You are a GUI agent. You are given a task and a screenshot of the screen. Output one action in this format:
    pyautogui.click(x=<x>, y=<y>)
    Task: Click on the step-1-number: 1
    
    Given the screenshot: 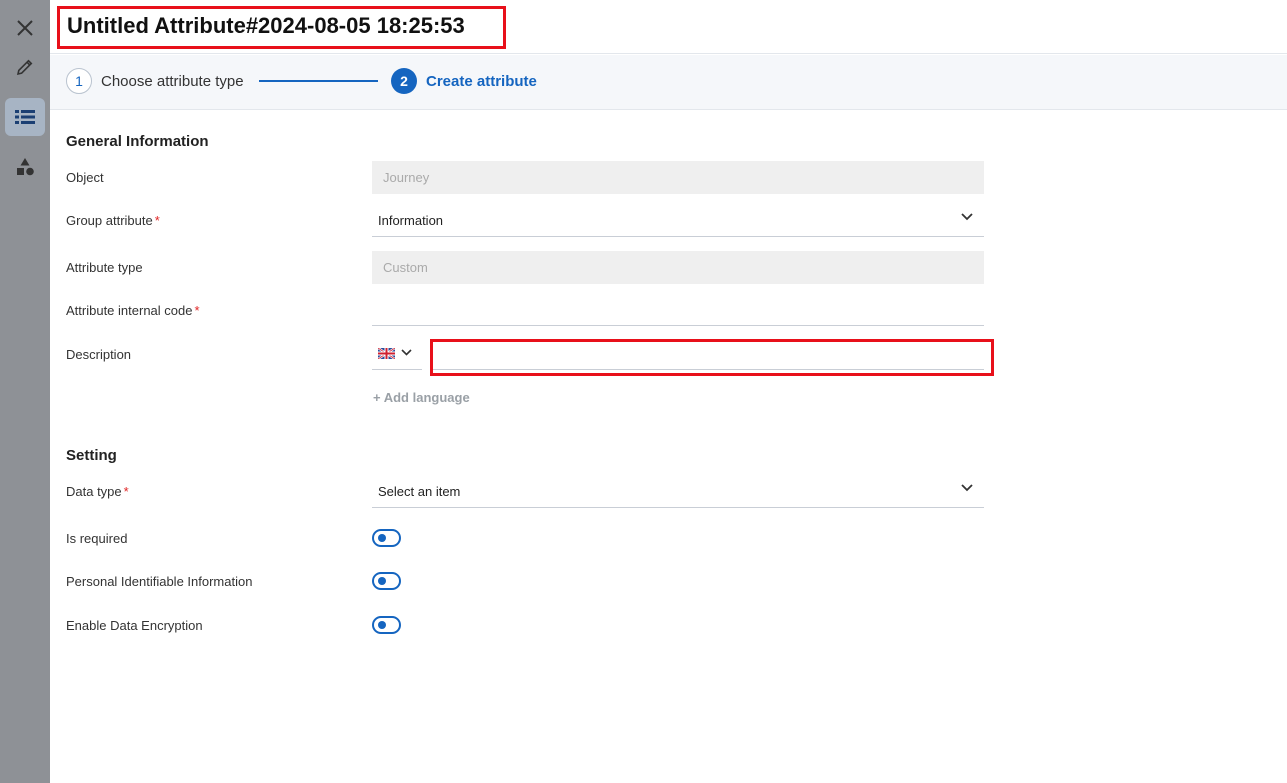 What is the action you would take?
    pyautogui.click(x=79, y=81)
    